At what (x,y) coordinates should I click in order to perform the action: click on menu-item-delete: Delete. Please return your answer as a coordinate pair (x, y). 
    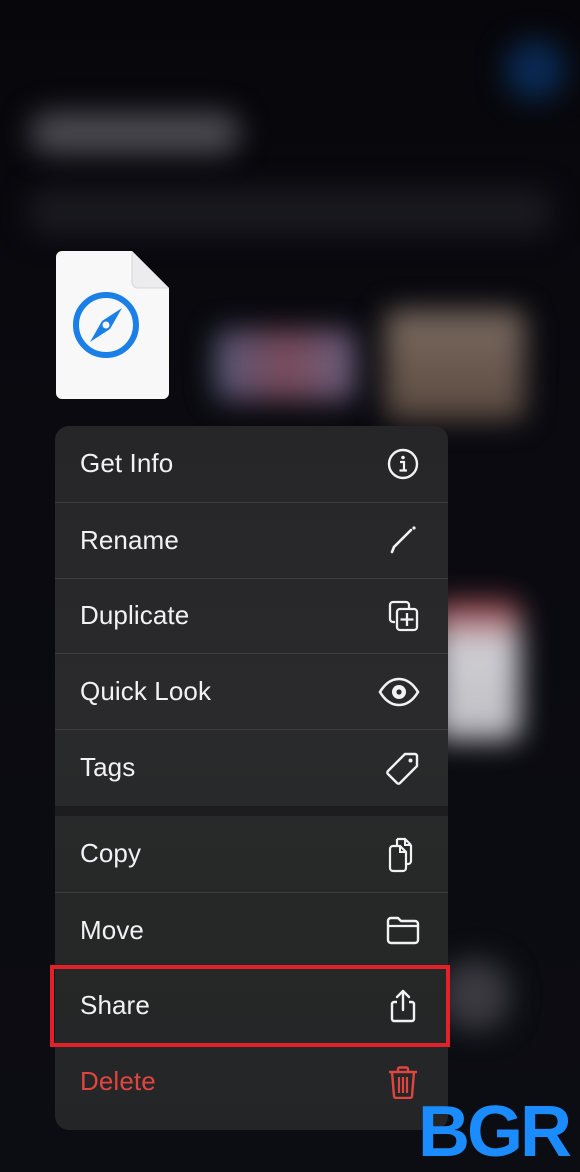
    Looking at the image, I should click on (251, 1081).